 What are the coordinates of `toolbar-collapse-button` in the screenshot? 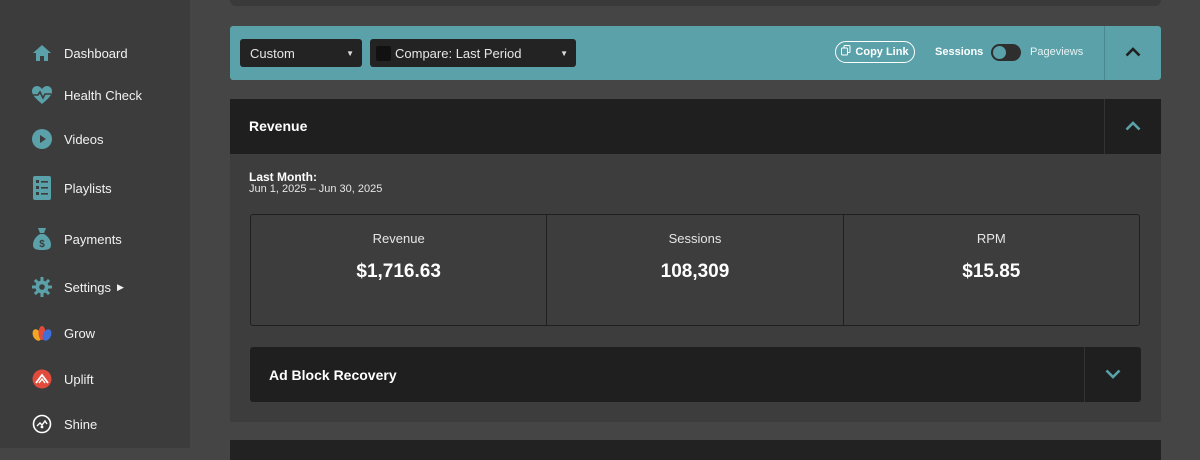 It's located at (1133, 53).